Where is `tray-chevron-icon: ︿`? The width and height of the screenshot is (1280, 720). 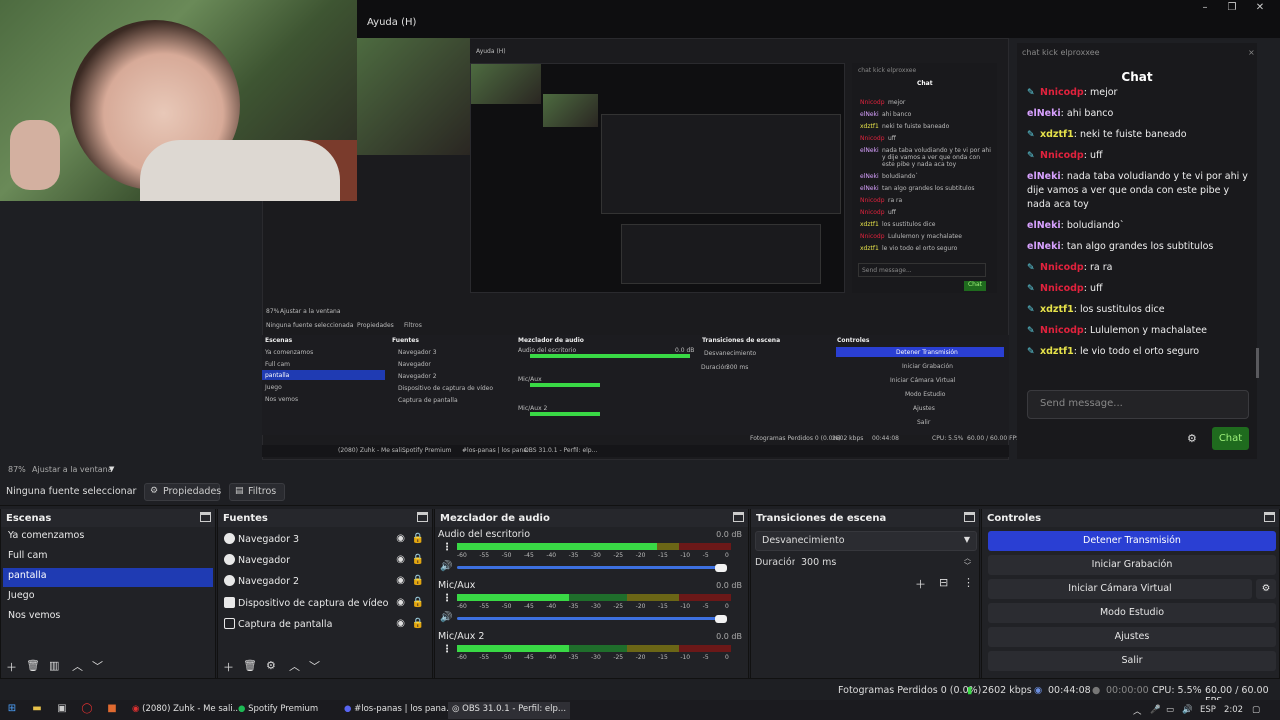 tray-chevron-icon: ︿ is located at coordinates (1137, 711).